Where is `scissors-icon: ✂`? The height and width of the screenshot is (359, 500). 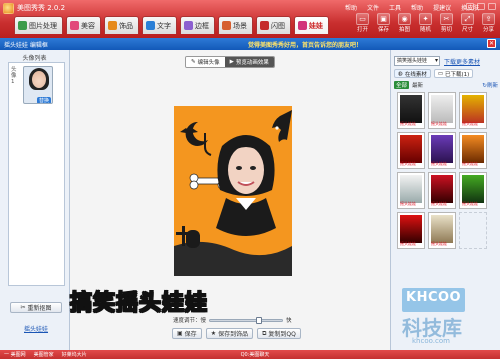 scissors-icon: ✂ is located at coordinates (23, 307).